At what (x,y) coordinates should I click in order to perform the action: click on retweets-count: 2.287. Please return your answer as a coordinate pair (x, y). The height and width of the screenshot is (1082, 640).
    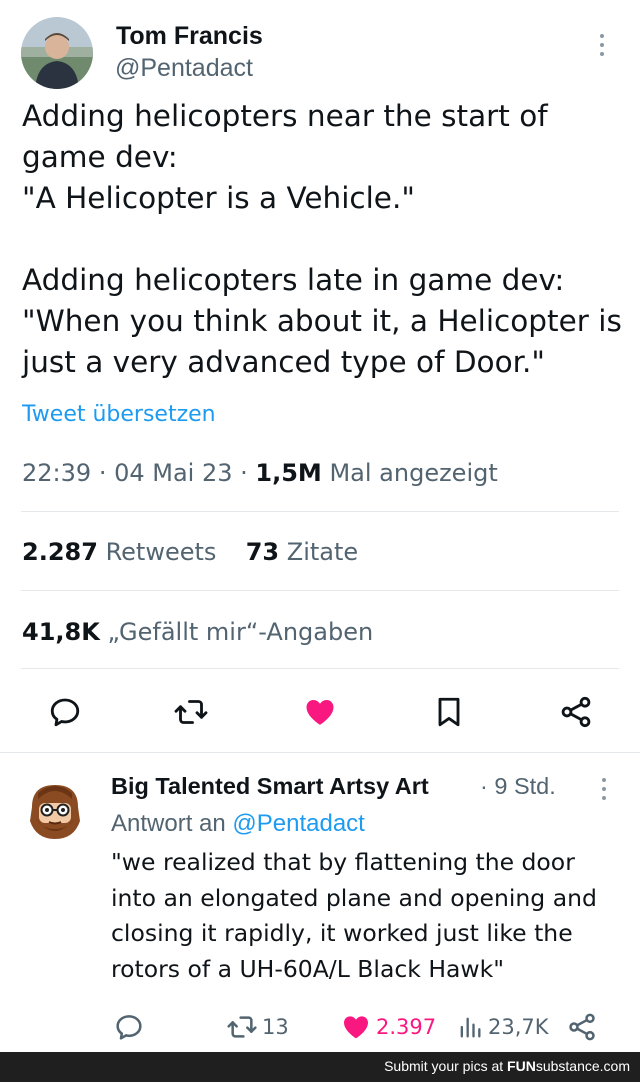
    Looking at the image, I should click on (60, 552).